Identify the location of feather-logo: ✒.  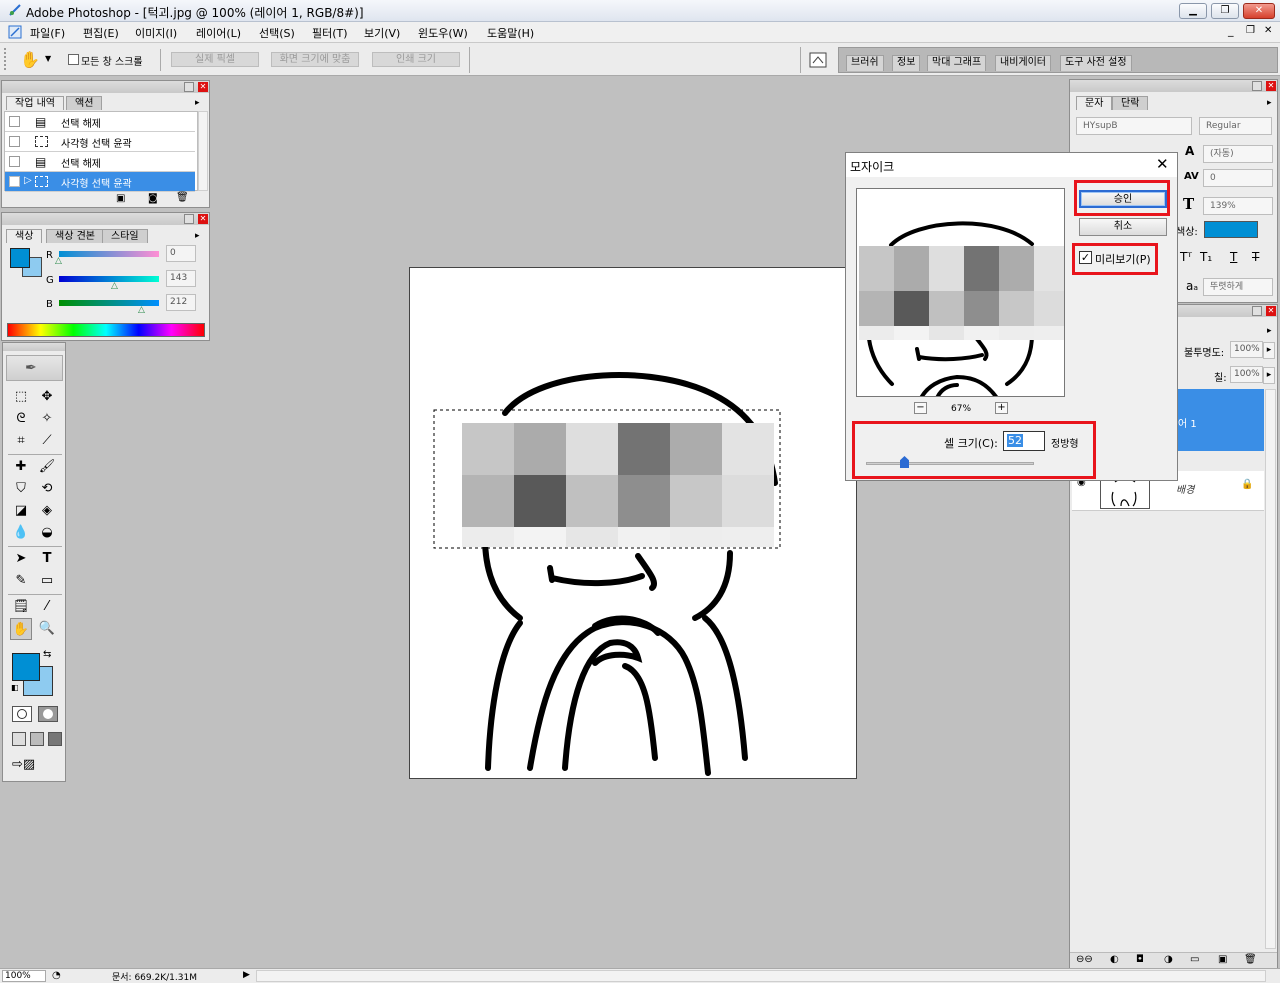
(34, 368).